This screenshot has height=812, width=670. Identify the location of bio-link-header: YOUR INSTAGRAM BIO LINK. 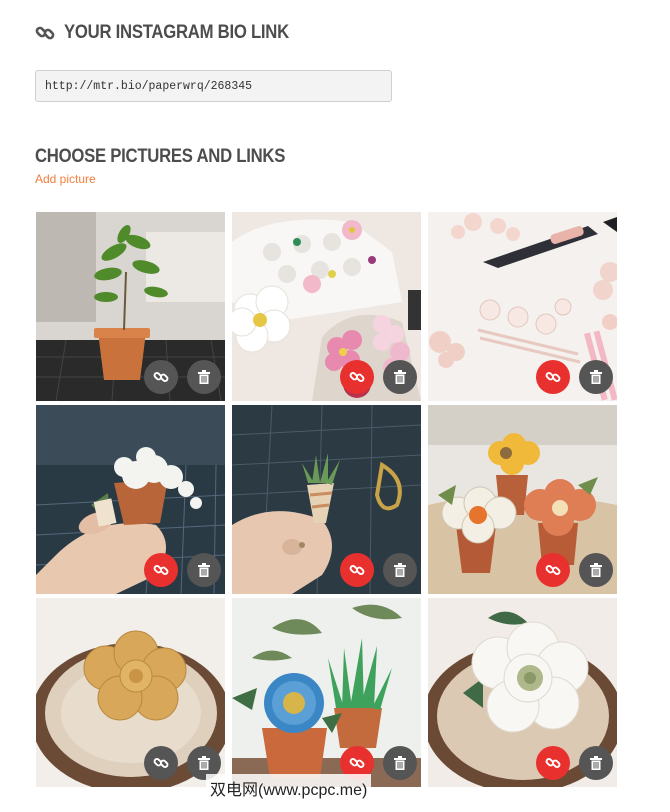
(177, 33).